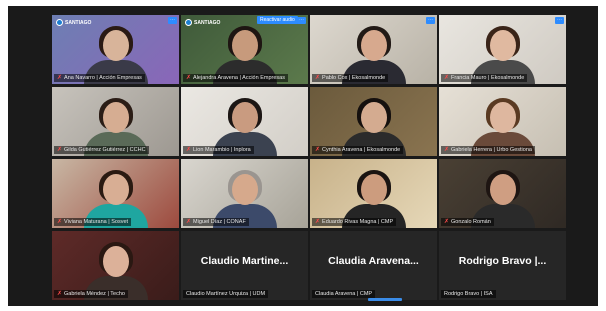 The width and height of the screenshot is (606, 311). I want to click on participant-tile: ⋯ ✗ Pablo Cox | Ekosalmonde, so click(373, 49).